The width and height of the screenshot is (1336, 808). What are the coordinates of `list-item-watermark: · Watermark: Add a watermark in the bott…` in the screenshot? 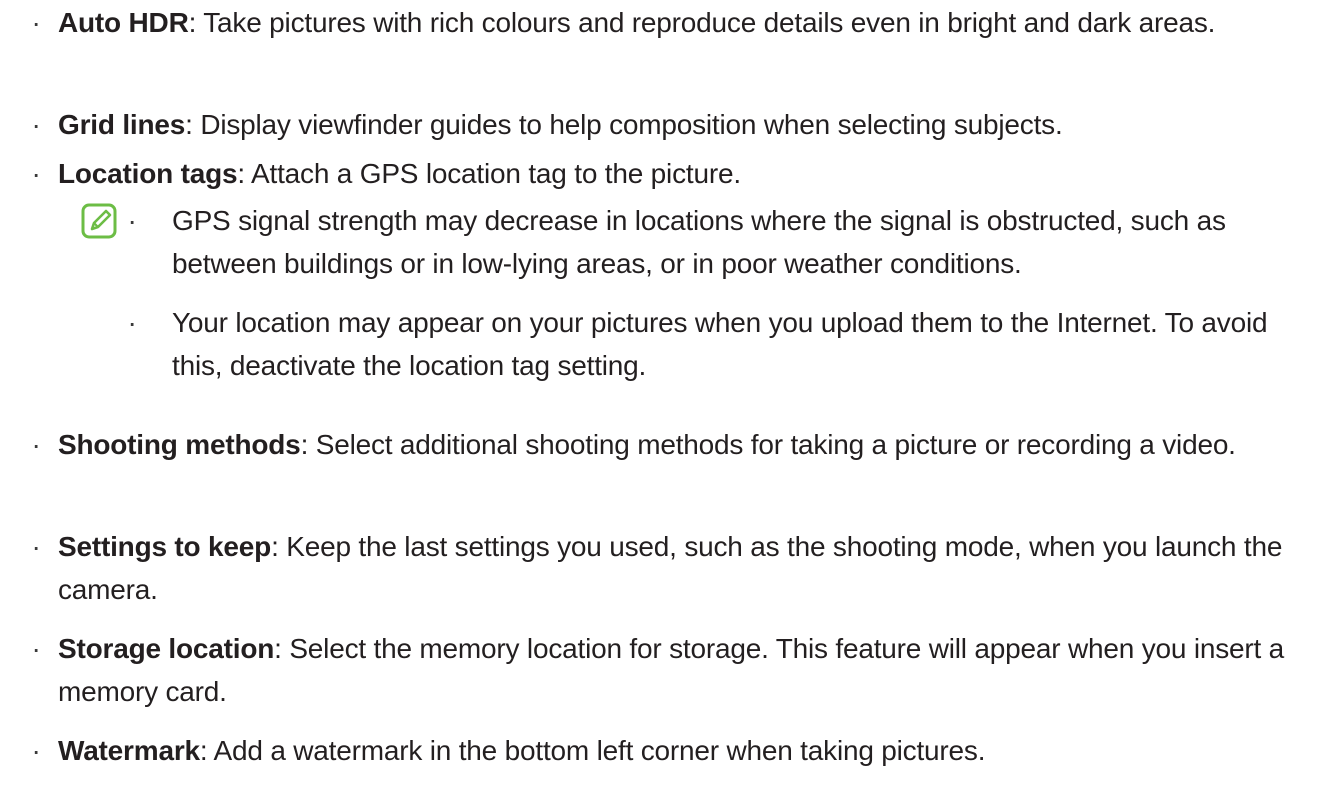 It's located at (674, 750).